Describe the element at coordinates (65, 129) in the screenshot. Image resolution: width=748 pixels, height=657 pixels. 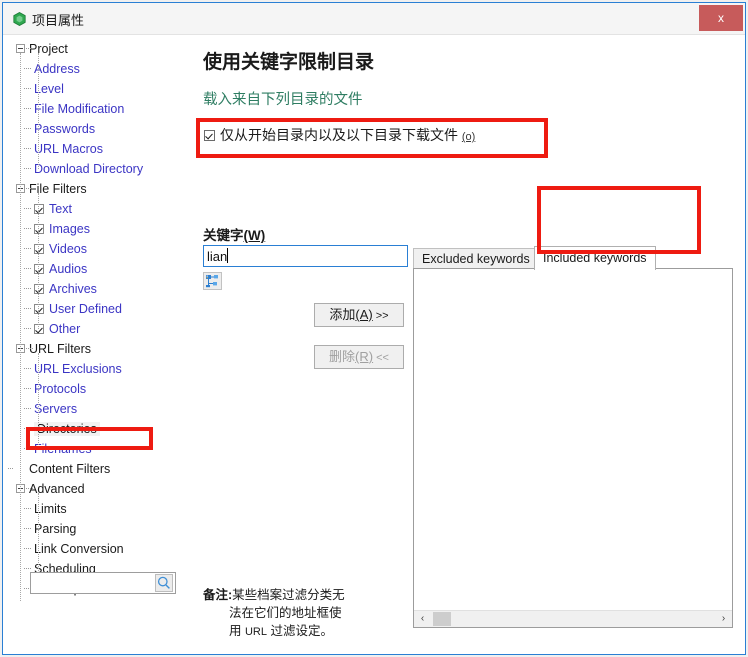
I see `sidebar-item-label: Passwords` at that location.